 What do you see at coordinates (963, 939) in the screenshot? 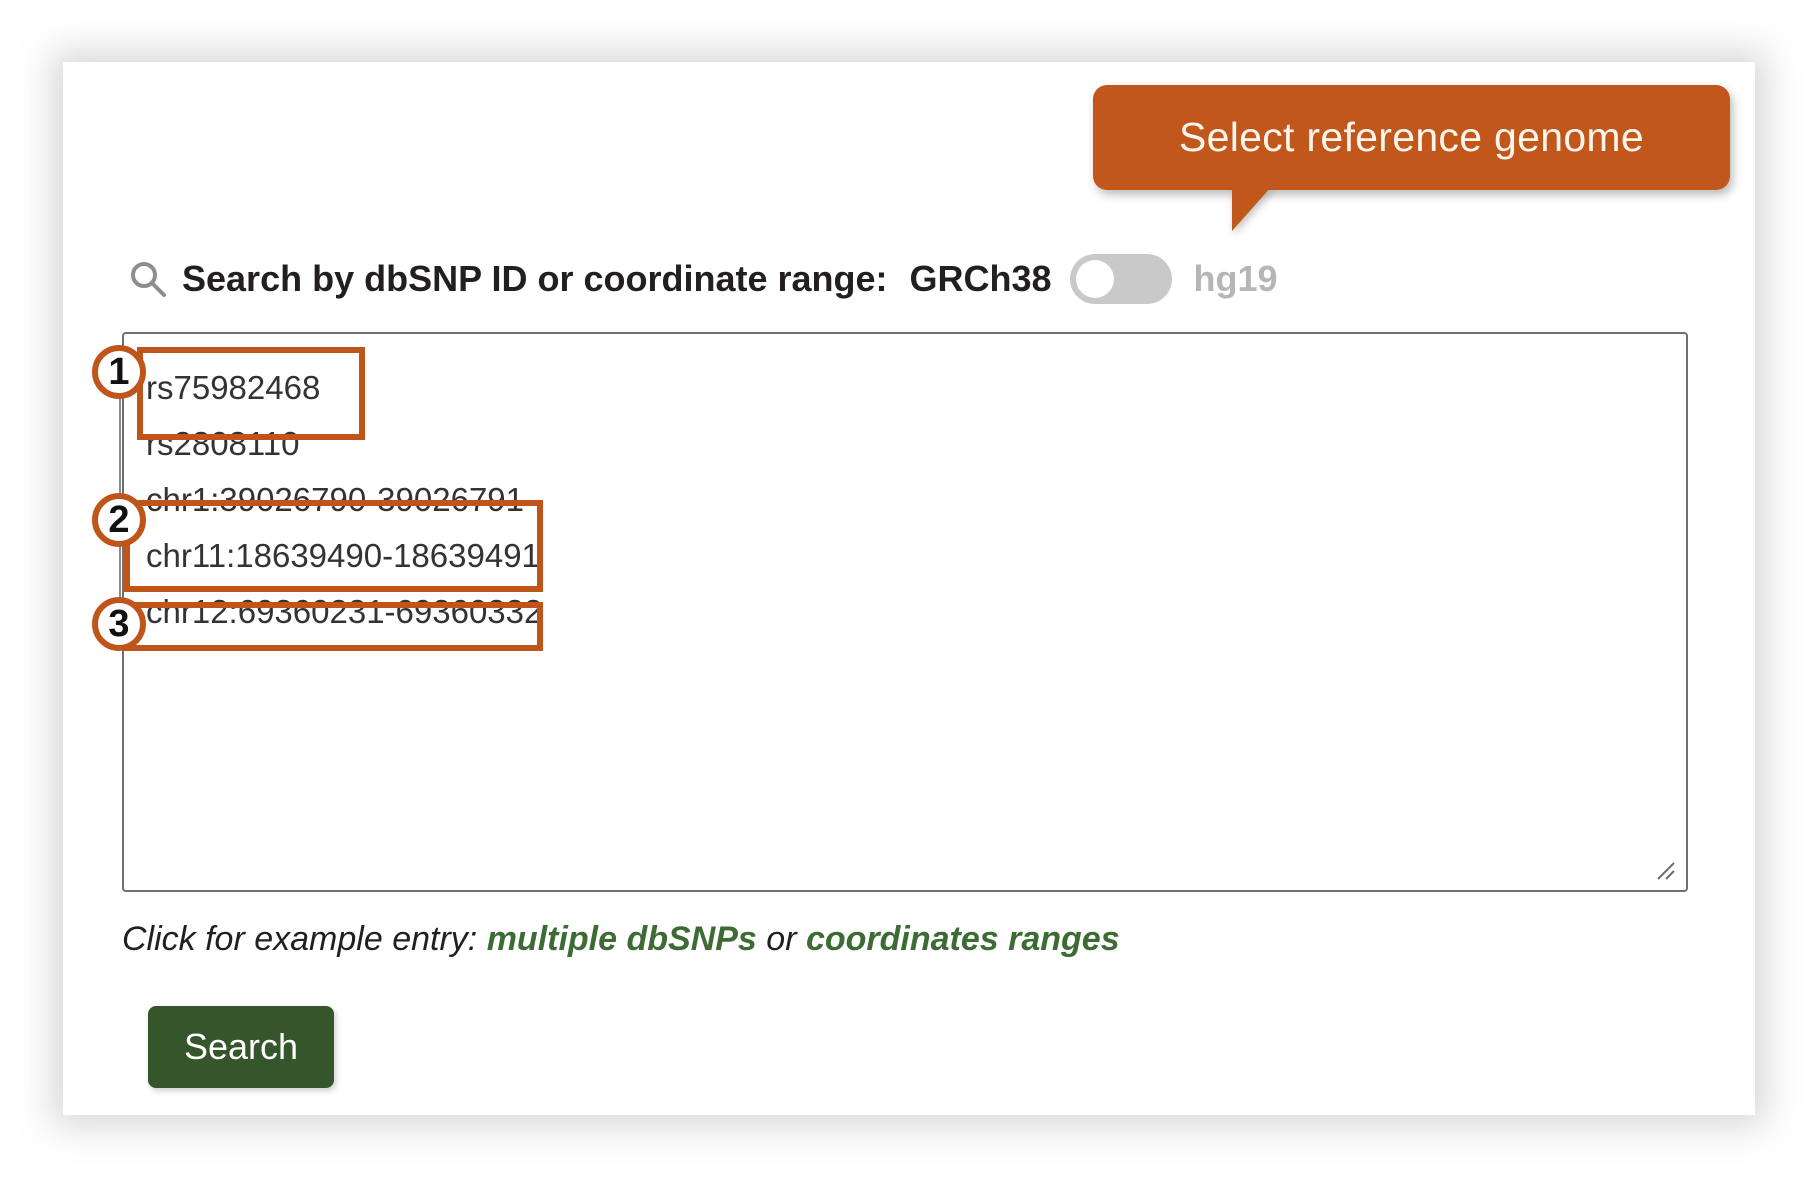
I see `example-link-coordinates-ranges: coordinates ranges` at bounding box center [963, 939].